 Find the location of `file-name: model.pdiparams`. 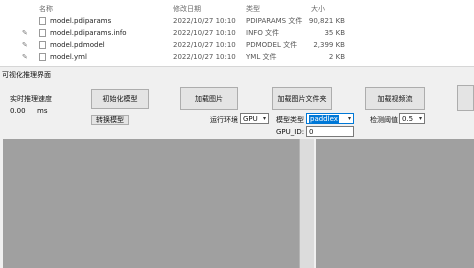

file-name: model.pdiparams is located at coordinates (81, 21).